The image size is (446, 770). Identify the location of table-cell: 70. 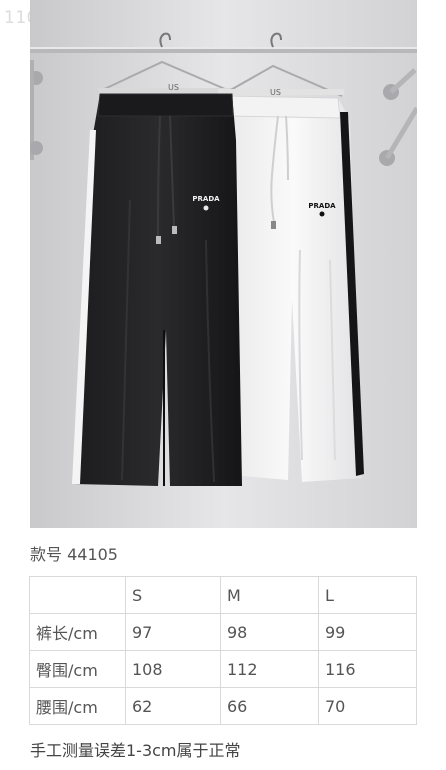
(367, 706).